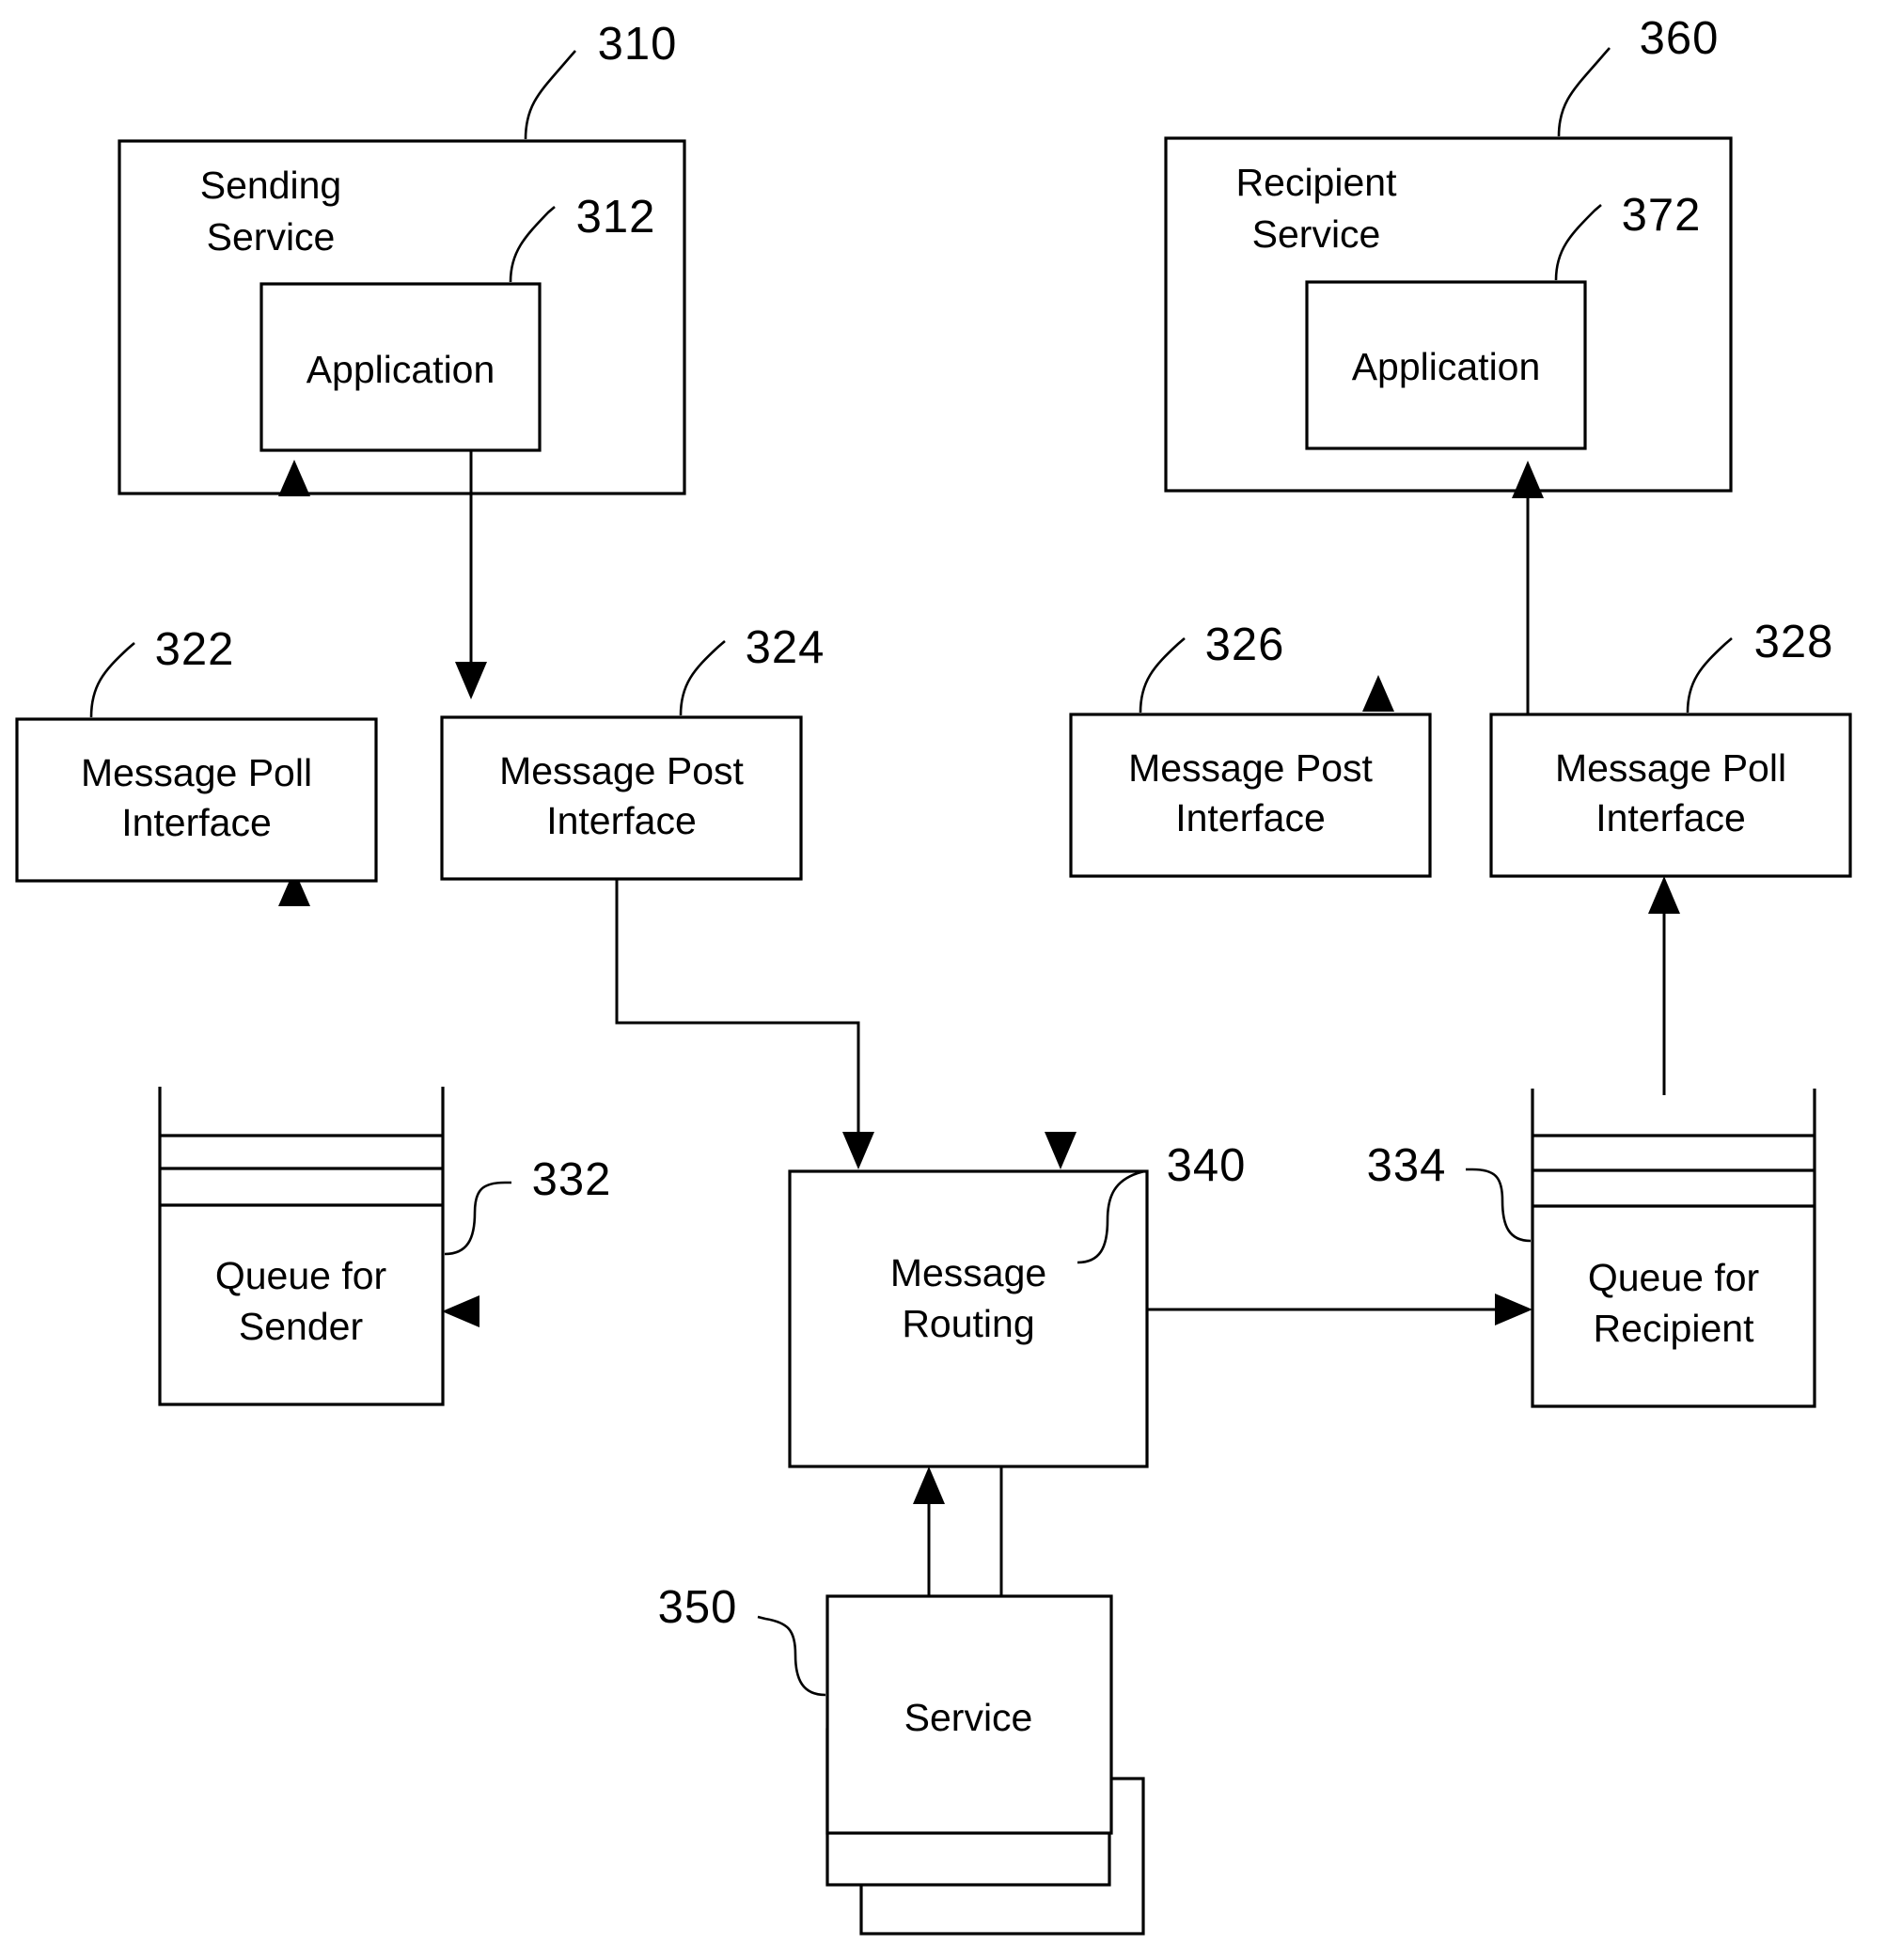  What do you see at coordinates (1670, 768) in the screenshot?
I see `recipient-message-poll-label-line1: Message Poll` at bounding box center [1670, 768].